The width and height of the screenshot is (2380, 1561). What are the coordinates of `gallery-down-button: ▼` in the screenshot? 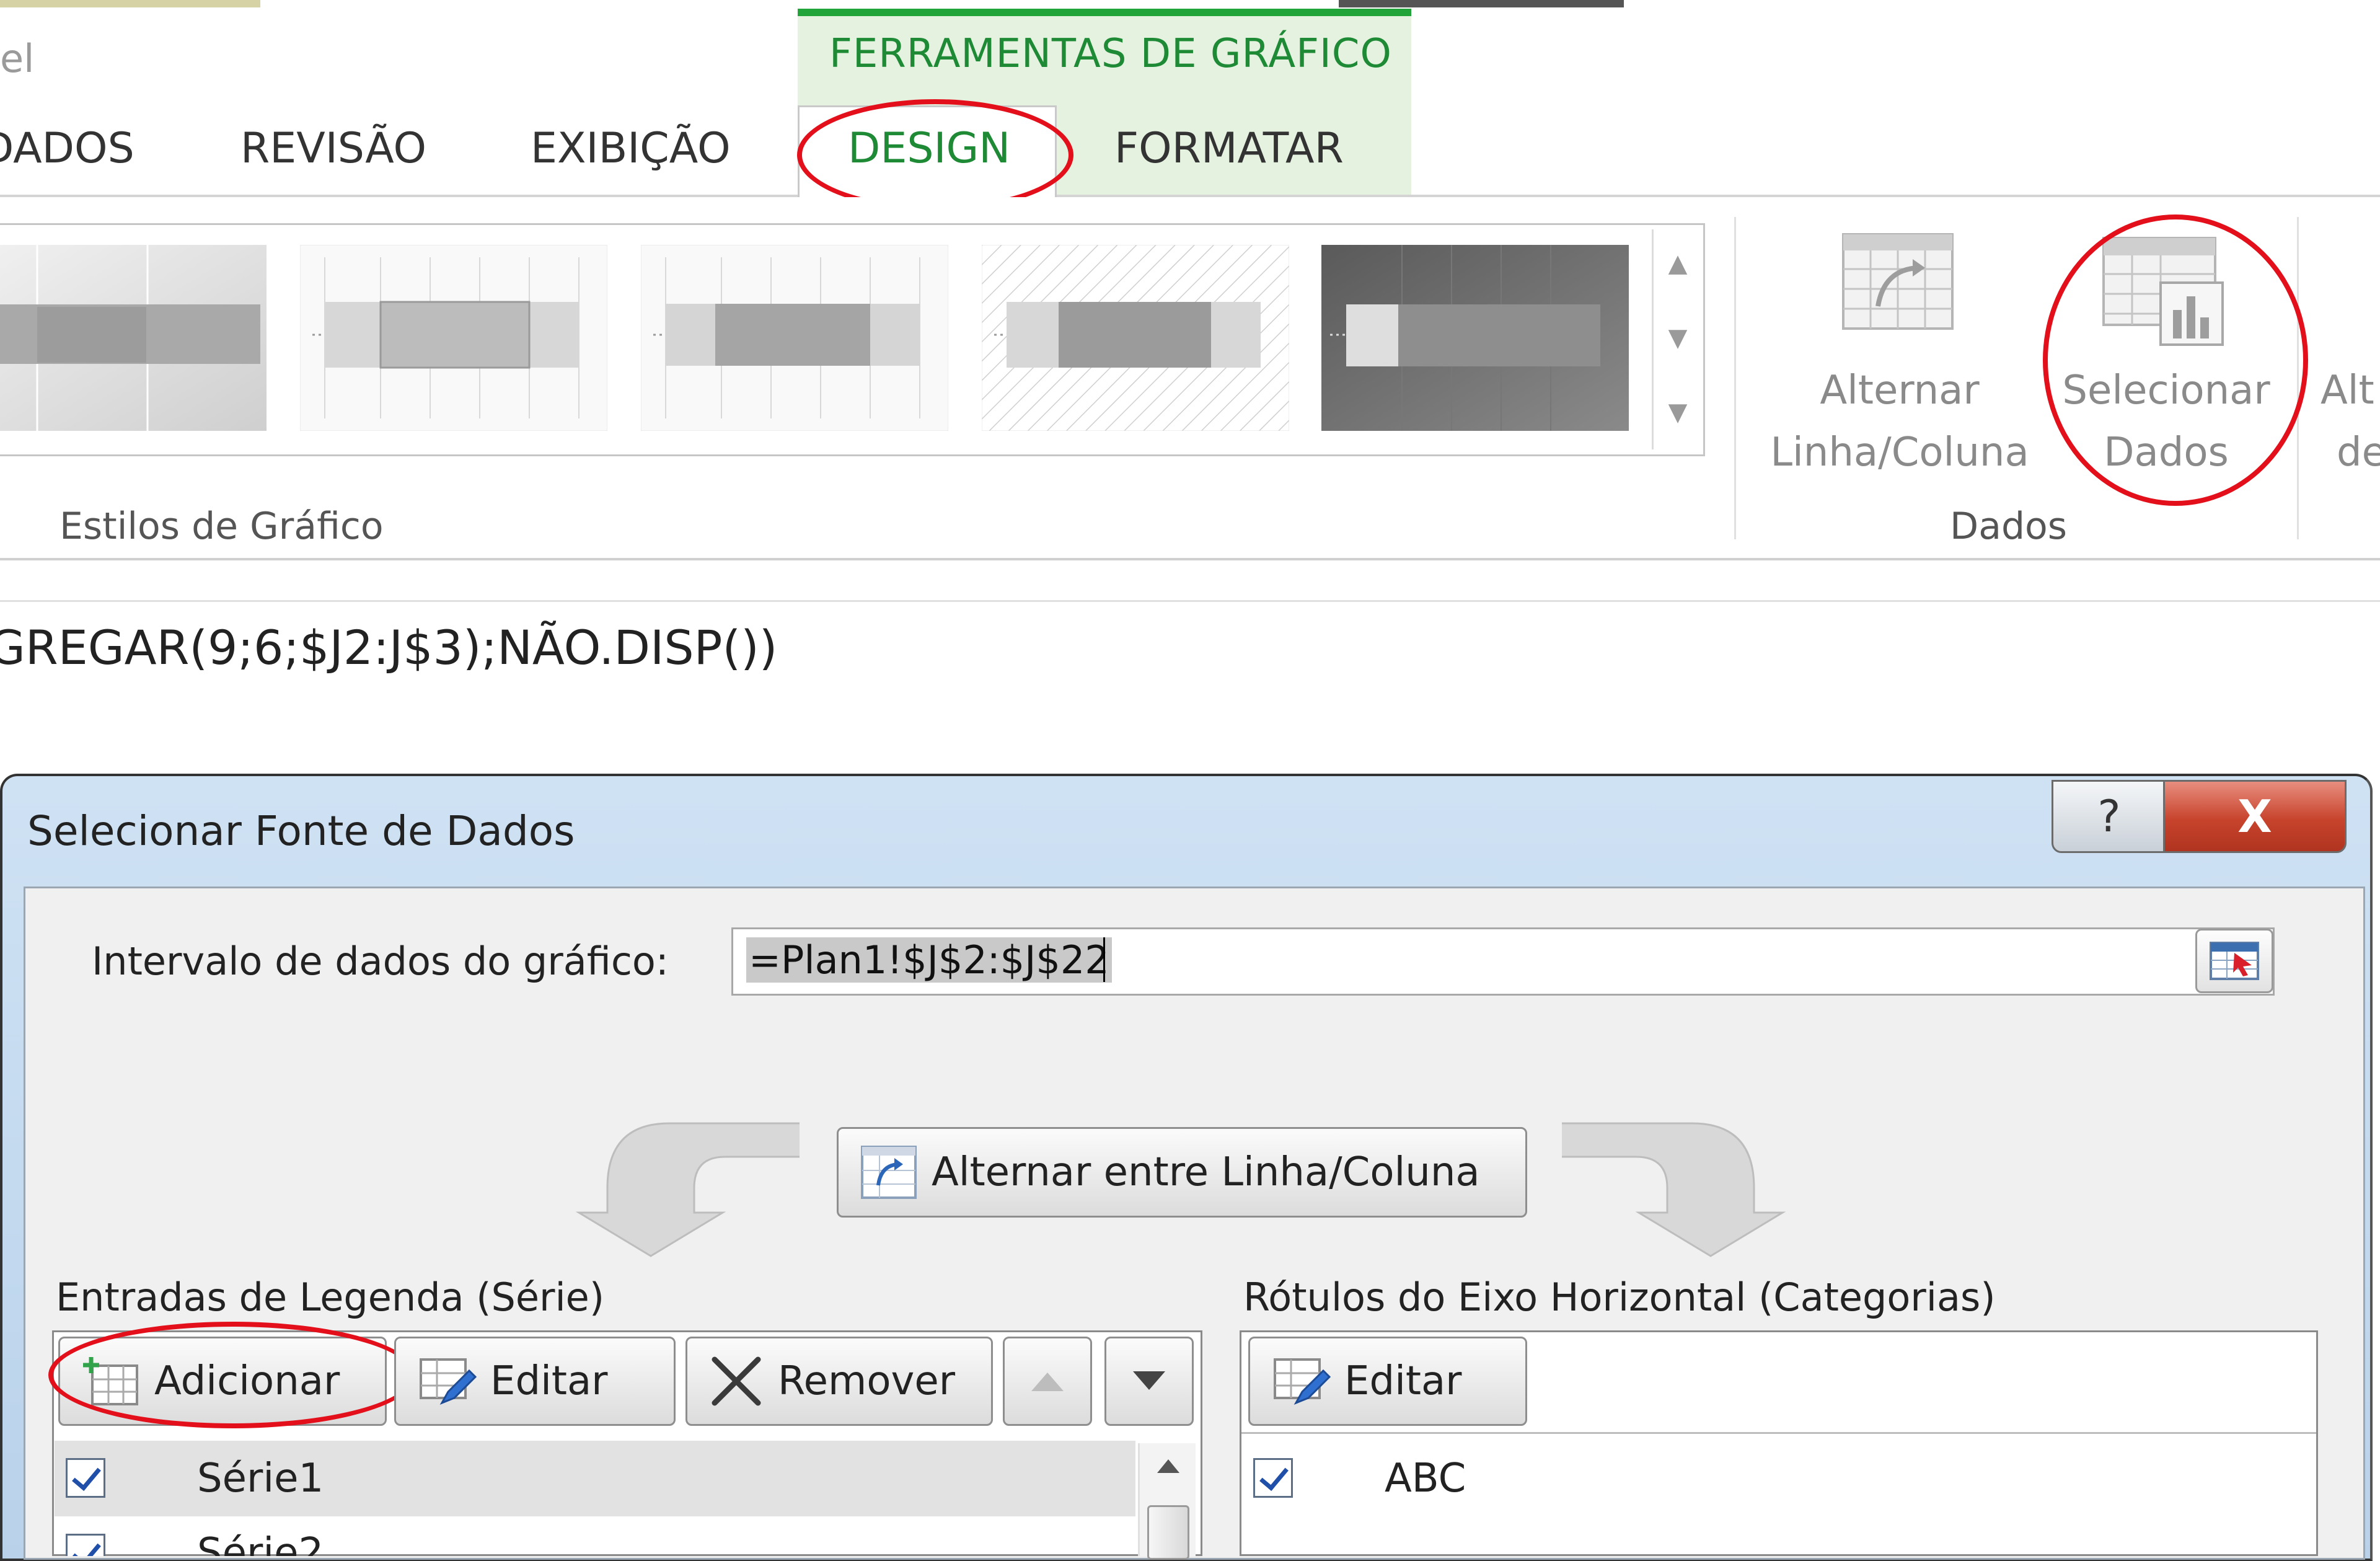 It's located at (1678, 338).